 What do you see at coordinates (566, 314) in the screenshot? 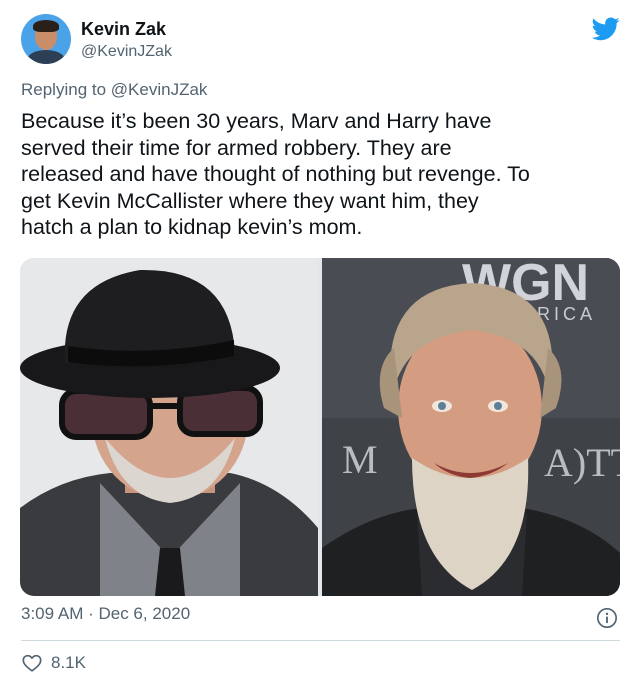
I see `backdrop-subtext: RICA` at bounding box center [566, 314].